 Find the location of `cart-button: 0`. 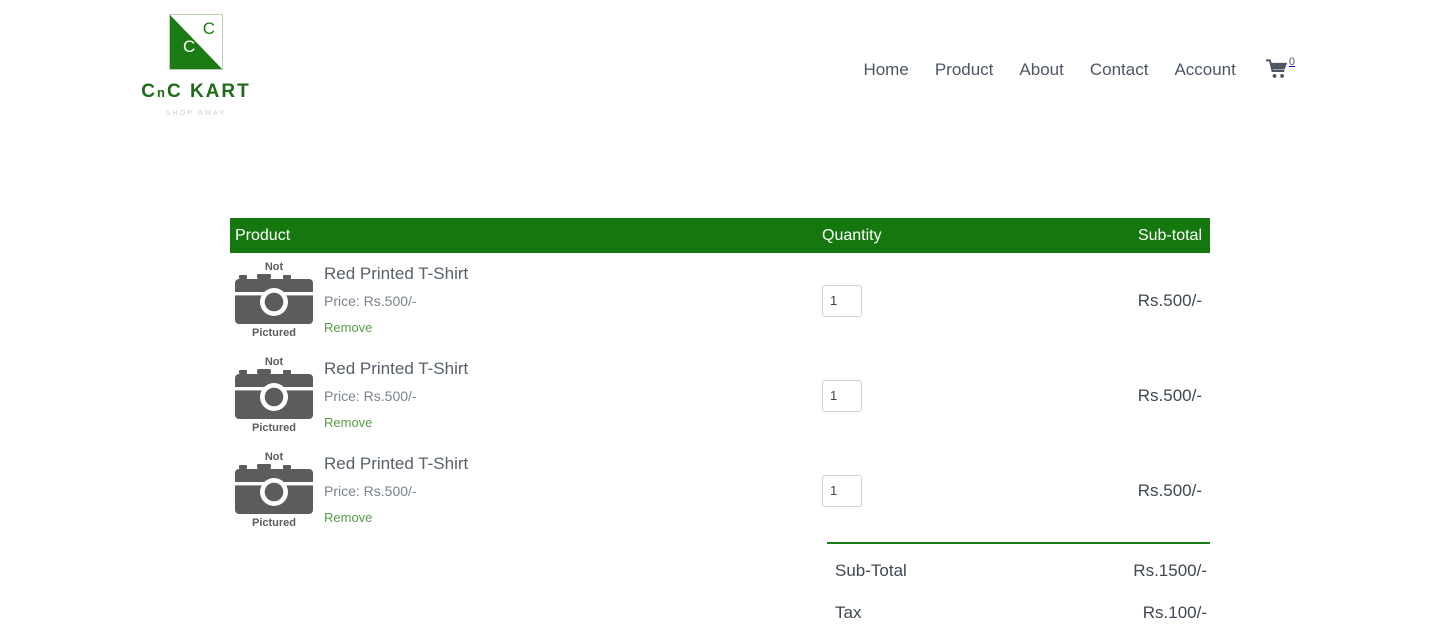

cart-button: 0 is located at coordinates (1280, 67).